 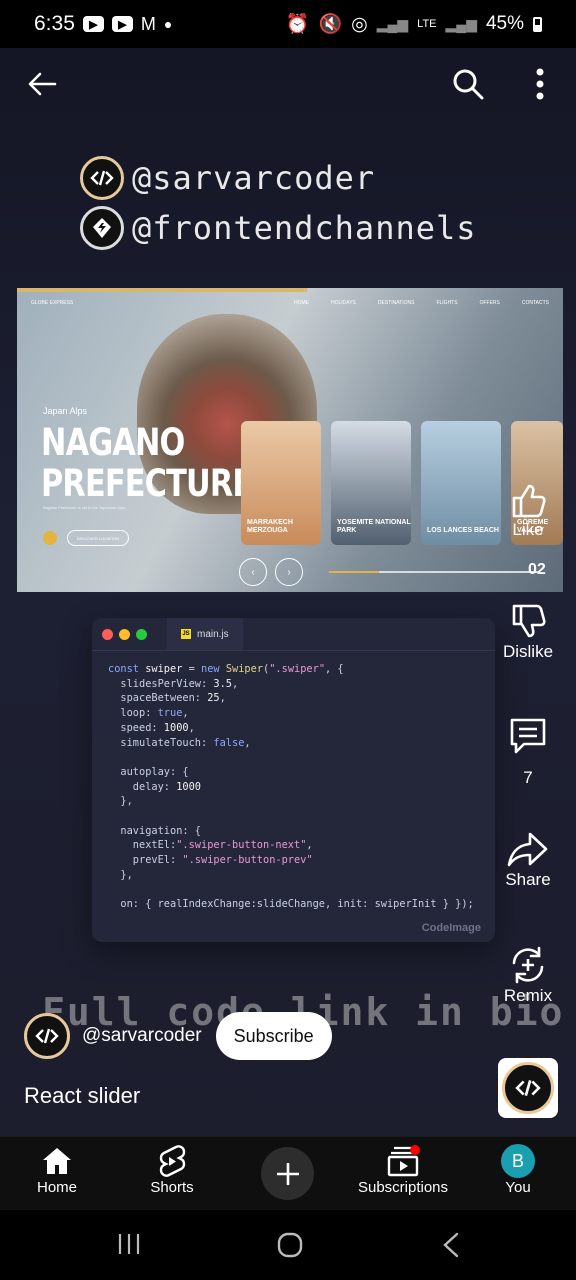 What do you see at coordinates (186, 634) in the screenshot?
I see `javascript-file-icon: JS` at bounding box center [186, 634].